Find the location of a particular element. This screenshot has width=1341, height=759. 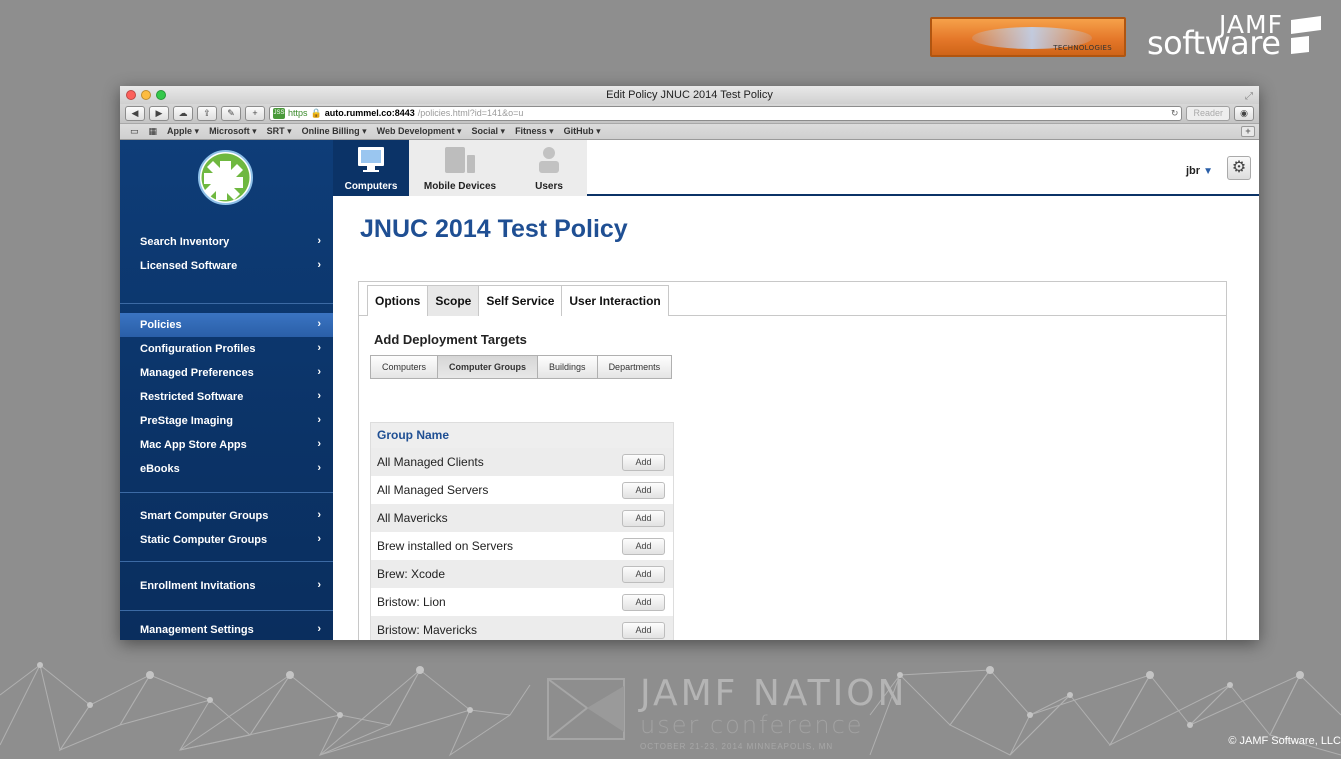

window-controls is located at coordinates (146, 95).